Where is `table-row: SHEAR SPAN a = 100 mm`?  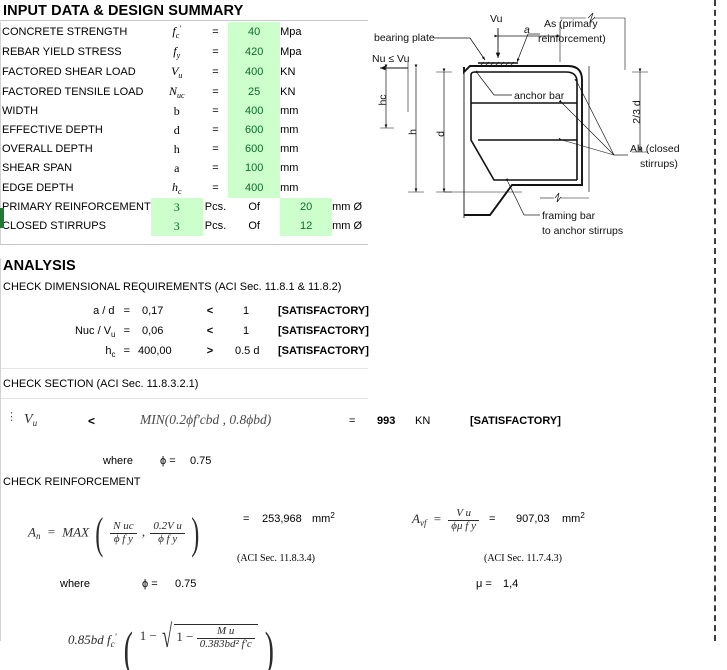 table-row: SHEAR SPAN a = 100 mm is located at coordinates (191, 168).